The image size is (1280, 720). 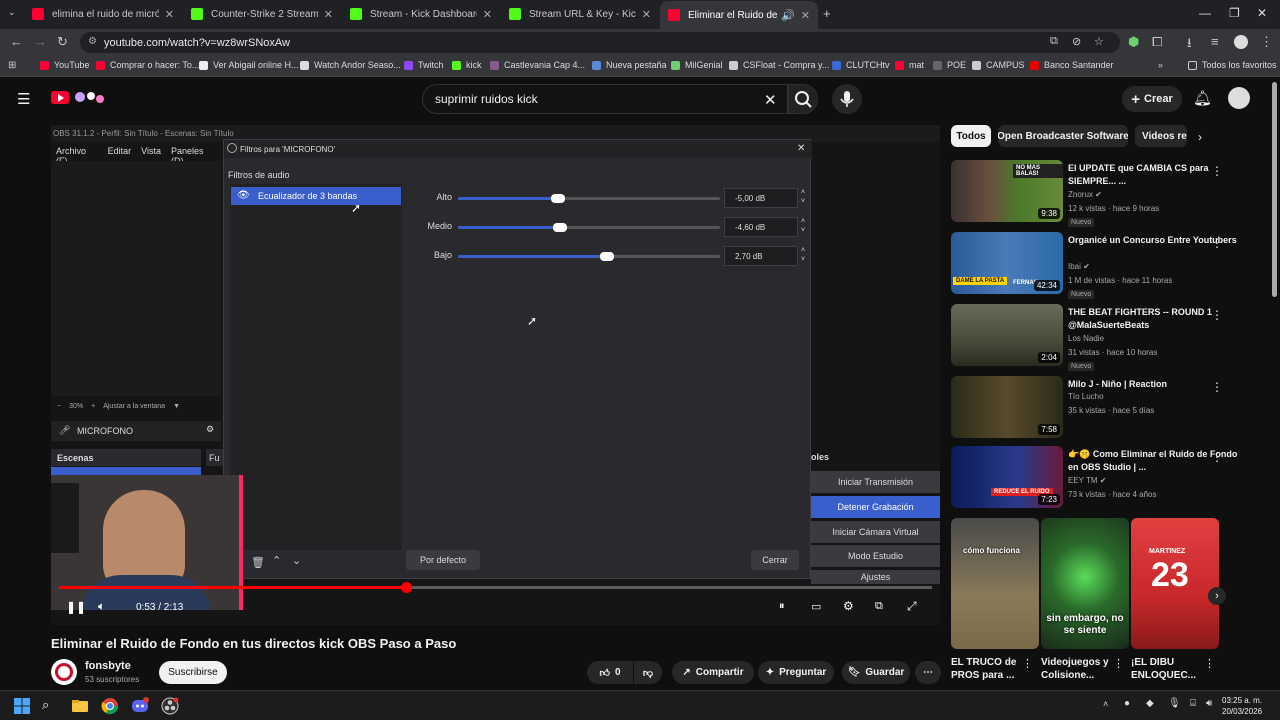 What do you see at coordinates (1085, 583) in the screenshot?
I see `short-thumbnail: sin embargo, no se siente` at bounding box center [1085, 583].